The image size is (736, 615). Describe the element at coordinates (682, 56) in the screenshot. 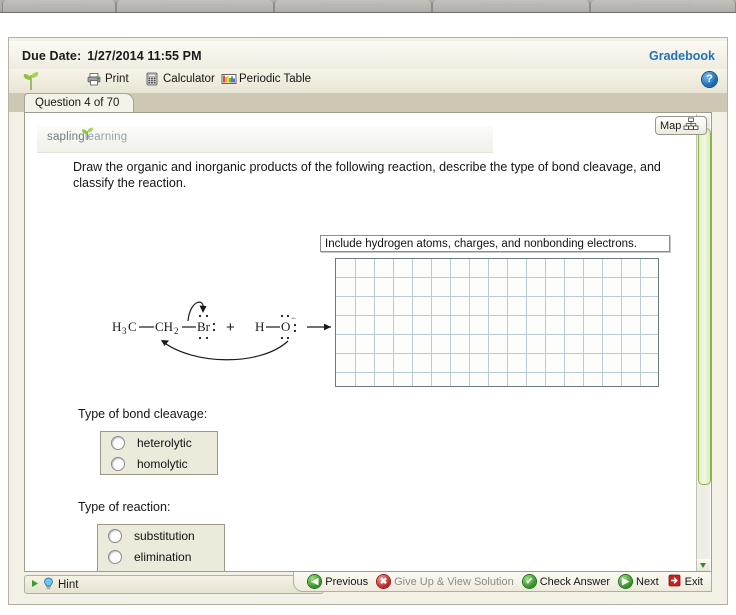

I see `gradebook-link: Gradebook` at that location.